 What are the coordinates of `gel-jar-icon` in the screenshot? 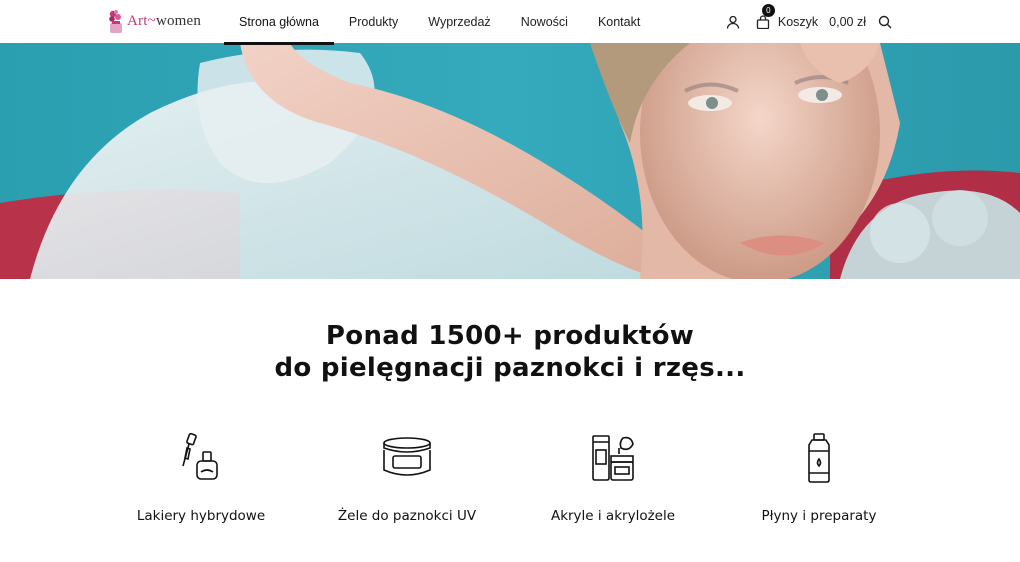 It's located at (407, 458).